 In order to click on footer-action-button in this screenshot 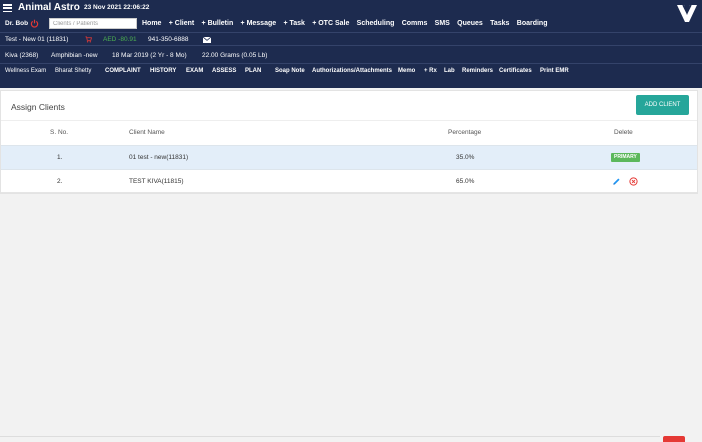, I will do `click(674, 439)`.